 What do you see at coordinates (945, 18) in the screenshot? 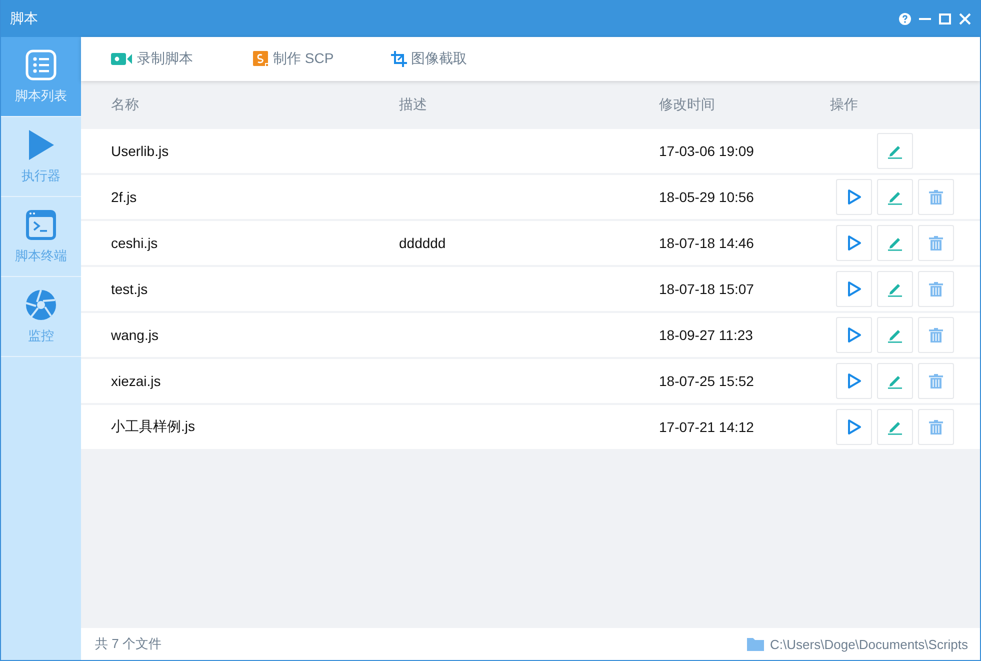
I see `maximize-icon` at bounding box center [945, 18].